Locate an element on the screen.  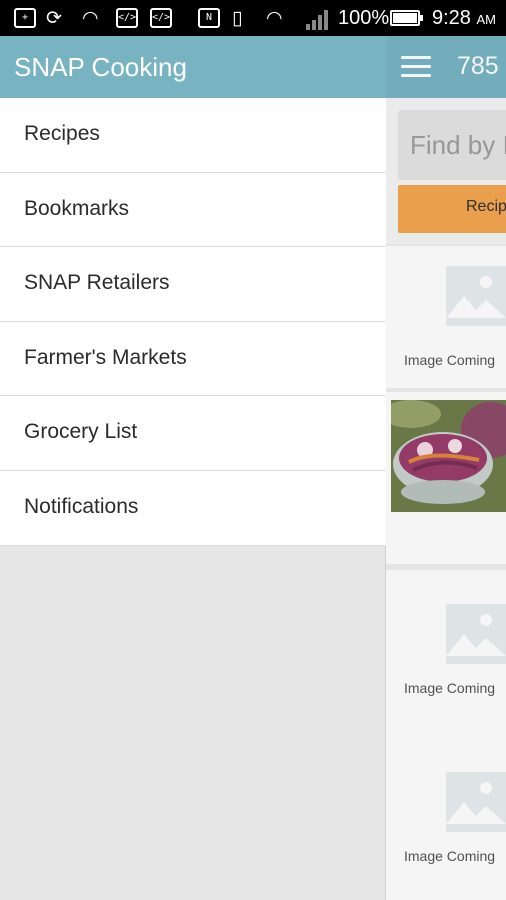
recipe-card: Image Coming Image Coming is located at coordinates (446, 735).